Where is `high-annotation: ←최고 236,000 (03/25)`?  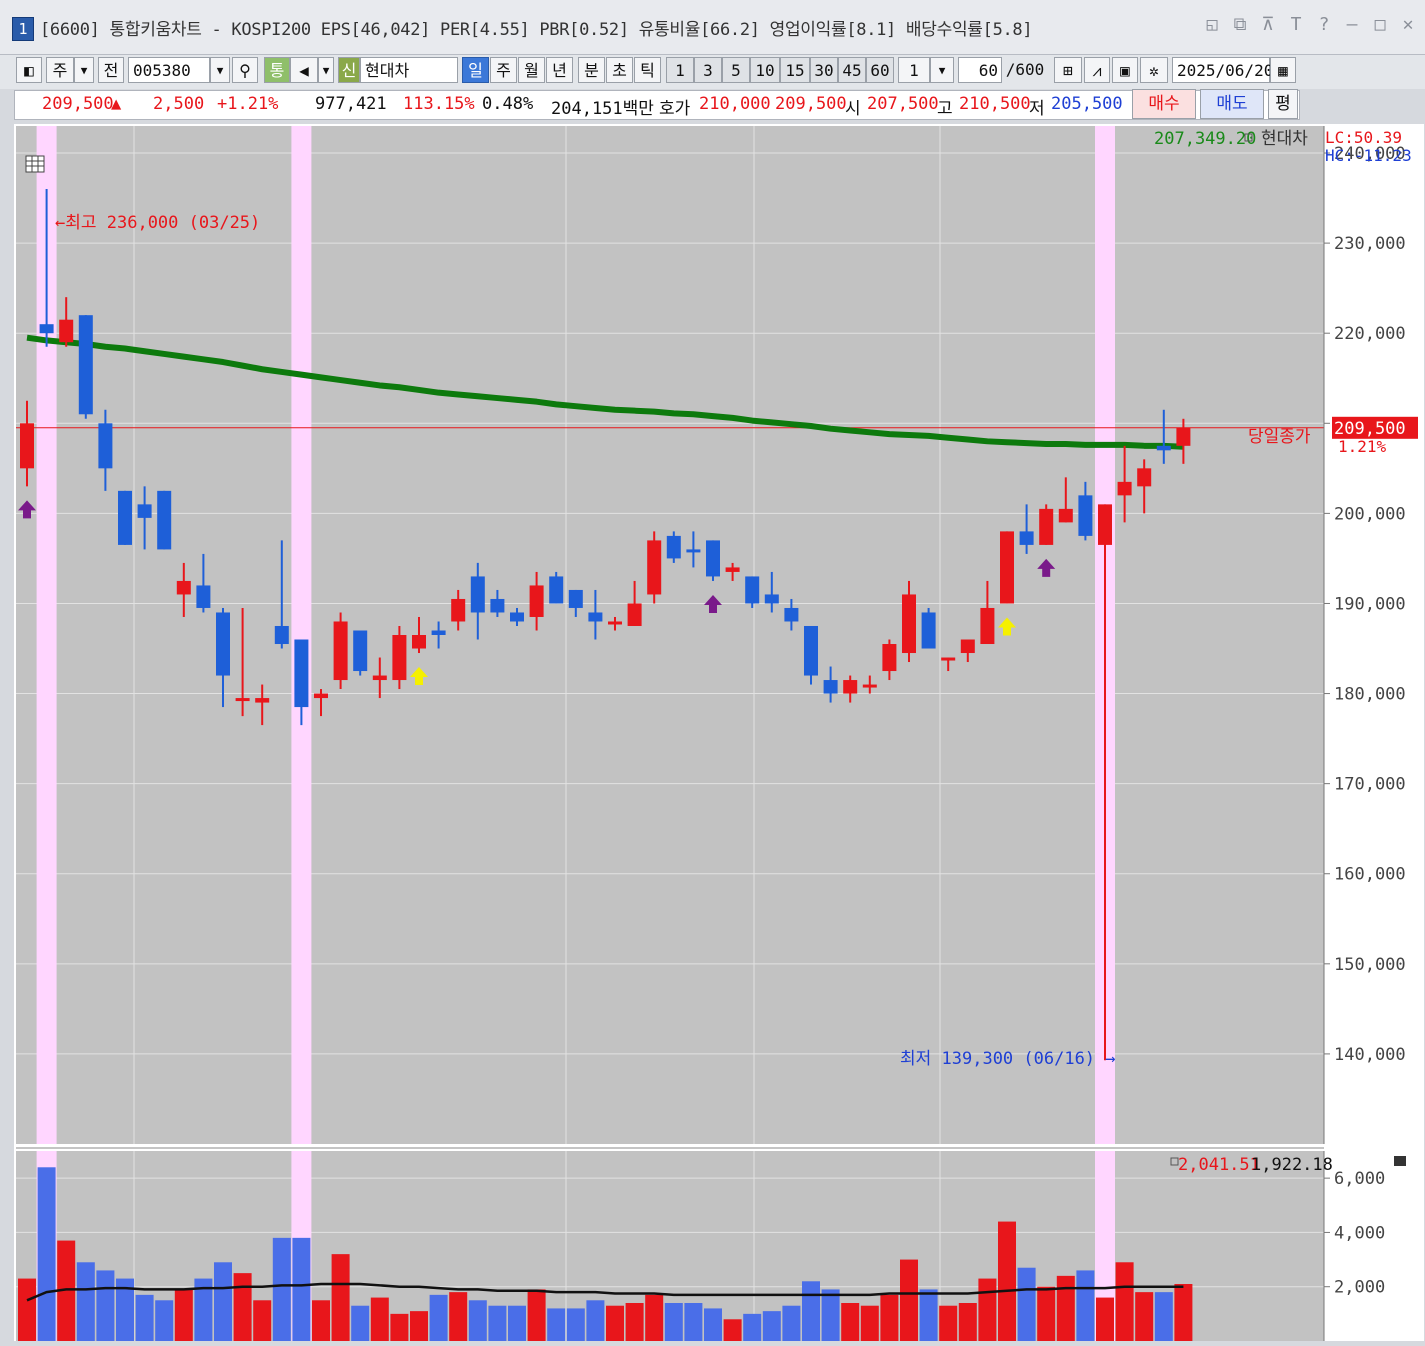
high-annotation: ←최고 236,000 (03/25) is located at coordinates (157, 223).